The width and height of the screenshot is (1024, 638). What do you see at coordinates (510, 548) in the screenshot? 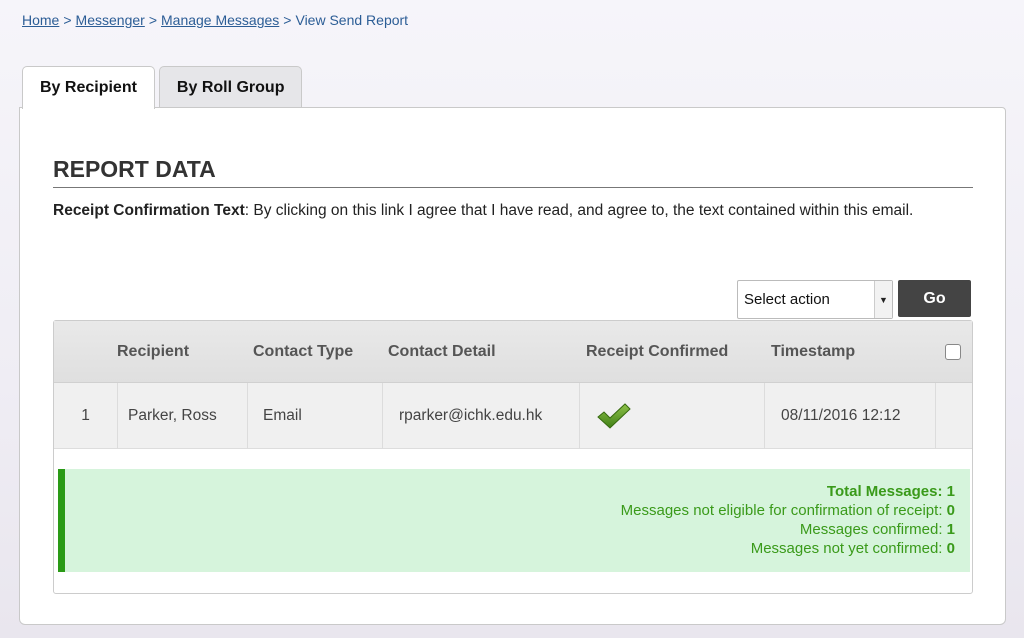
I see `summary-not-confirmed-line: Messages not yet confirmed: 0` at bounding box center [510, 548].